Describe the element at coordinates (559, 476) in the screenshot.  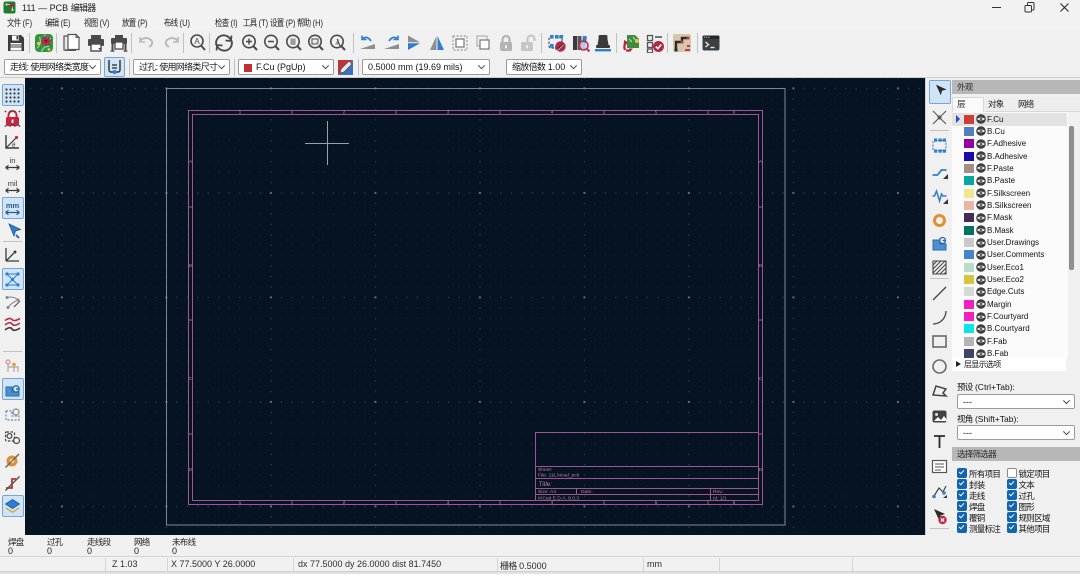
I see `svg-text: File: 111.kicad_pcb` at that location.